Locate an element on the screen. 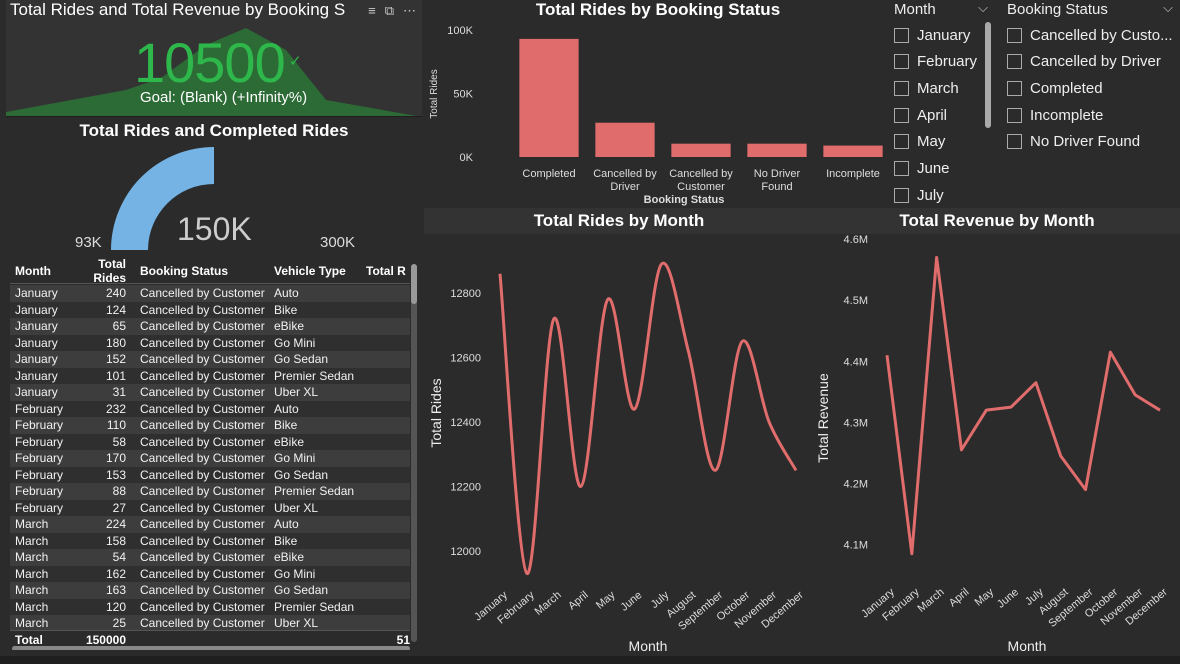 The image size is (1180, 664). status-slicer-header: Booking Status ⌵ is located at coordinates (1090, 9).